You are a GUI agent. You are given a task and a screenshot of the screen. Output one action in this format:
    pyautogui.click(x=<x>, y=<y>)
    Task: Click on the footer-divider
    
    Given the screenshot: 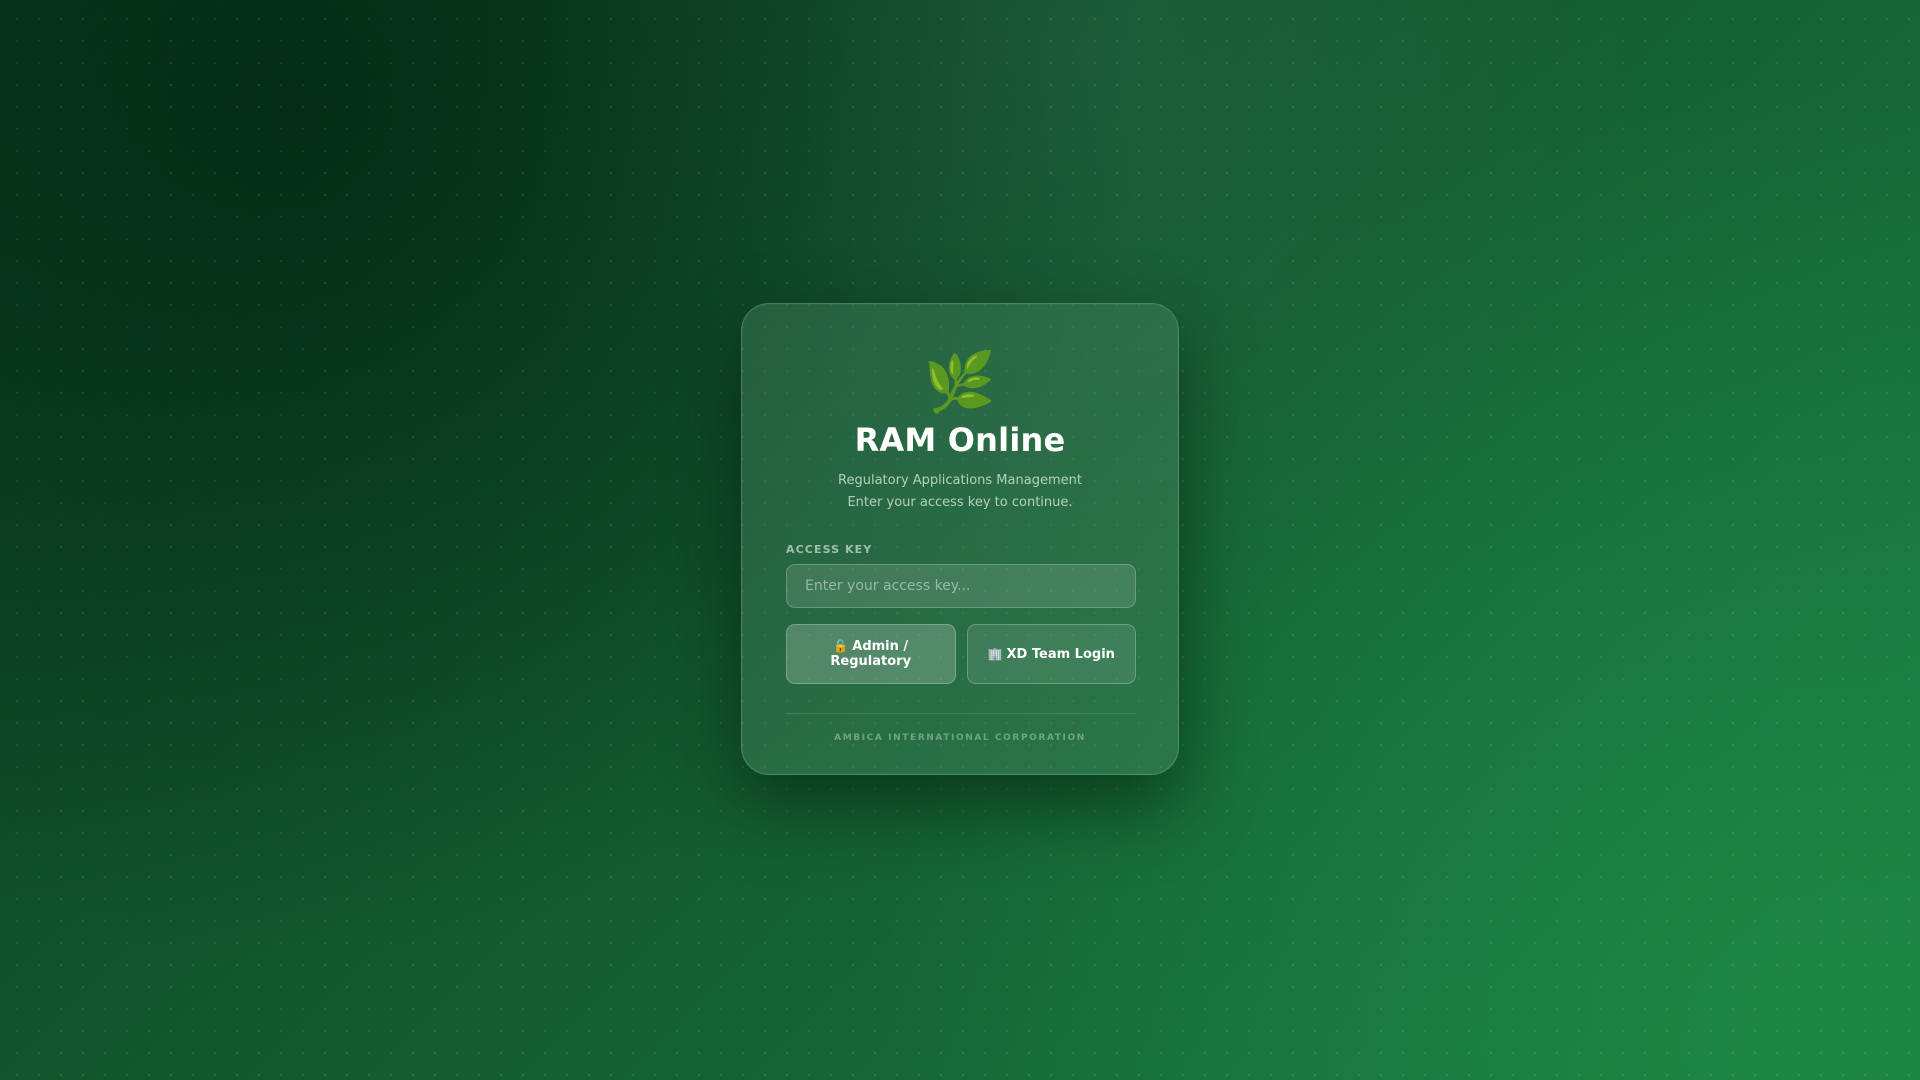 What is the action you would take?
    pyautogui.click(x=961, y=713)
    